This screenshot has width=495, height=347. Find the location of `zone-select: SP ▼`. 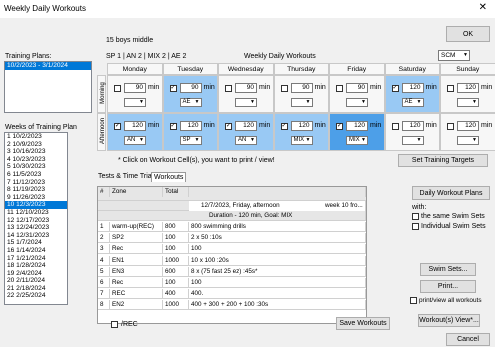

zone-select: SP ▼ is located at coordinates (190, 140).